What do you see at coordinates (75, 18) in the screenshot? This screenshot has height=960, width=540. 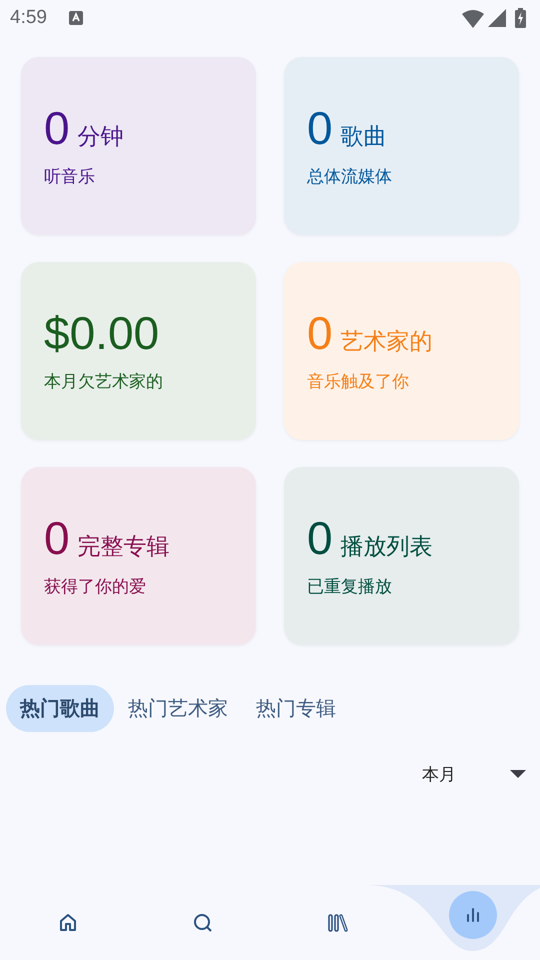 I see `keyboard-icon` at bounding box center [75, 18].